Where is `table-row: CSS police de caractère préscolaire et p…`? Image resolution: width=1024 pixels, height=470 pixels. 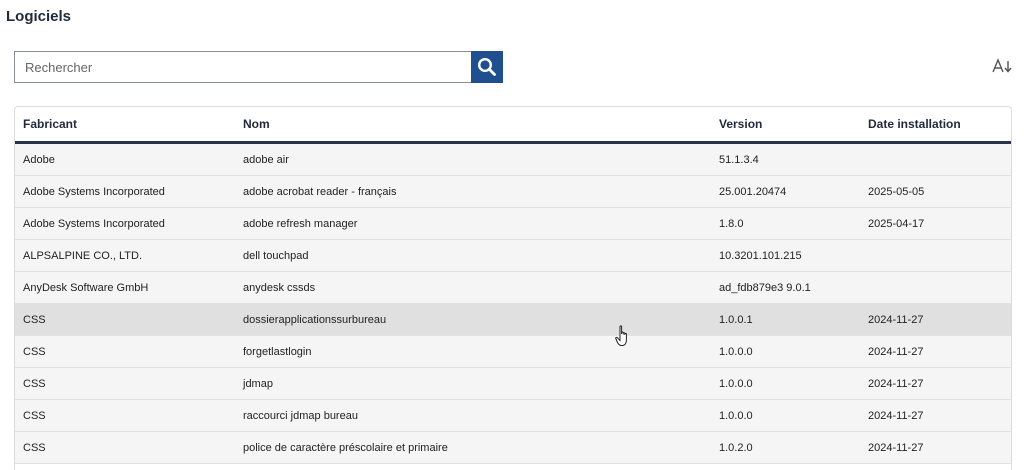 table-row: CSS police de caractère préscolaire et p… is located at coordinates (513, 447).